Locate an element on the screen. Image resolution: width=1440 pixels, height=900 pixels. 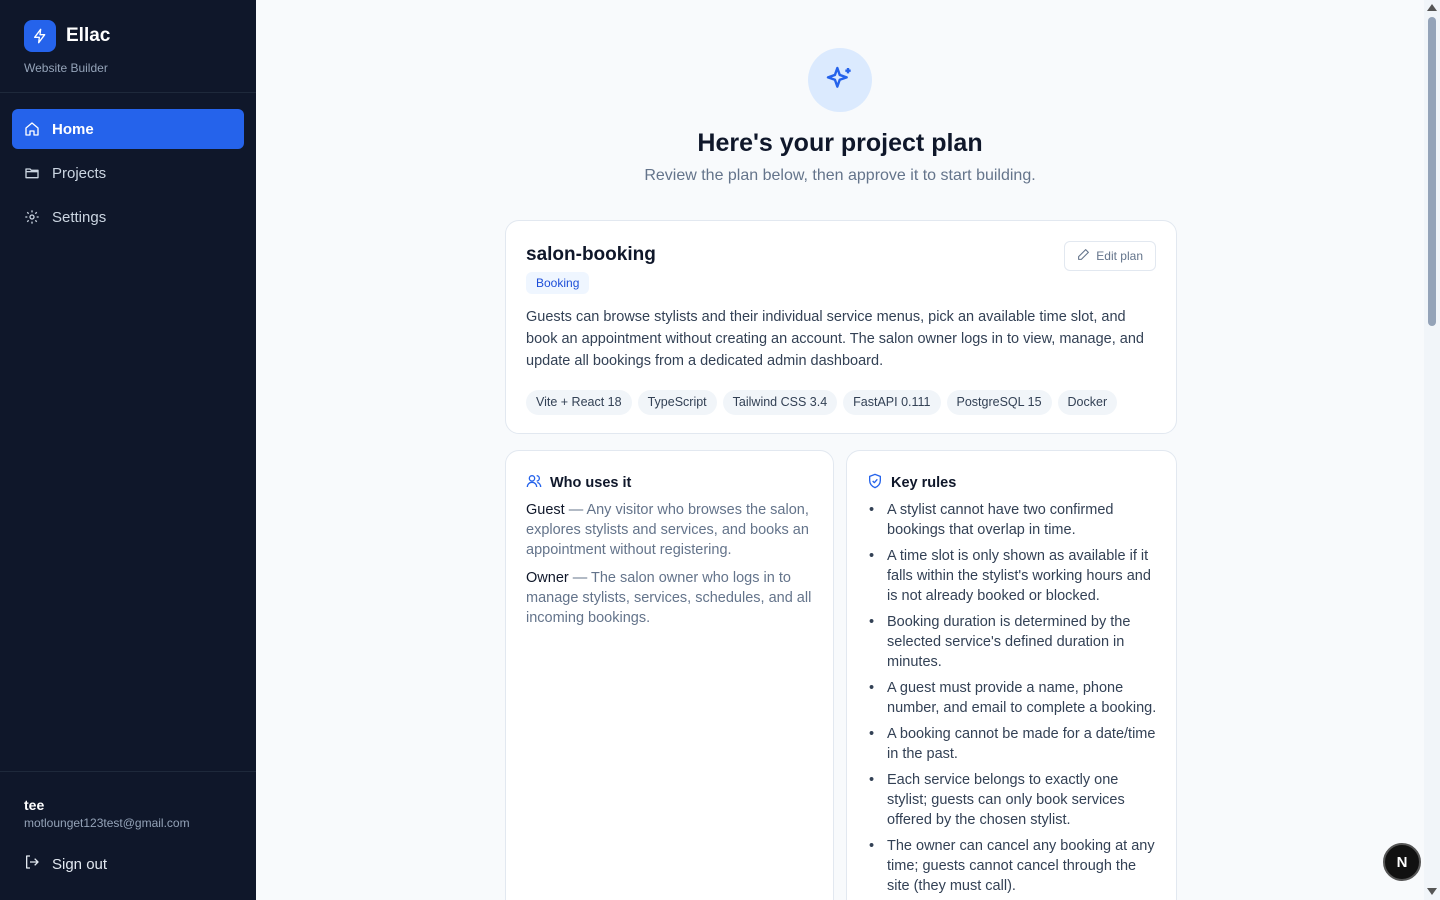
sparkles-icon is located at coordinates (840, 80).